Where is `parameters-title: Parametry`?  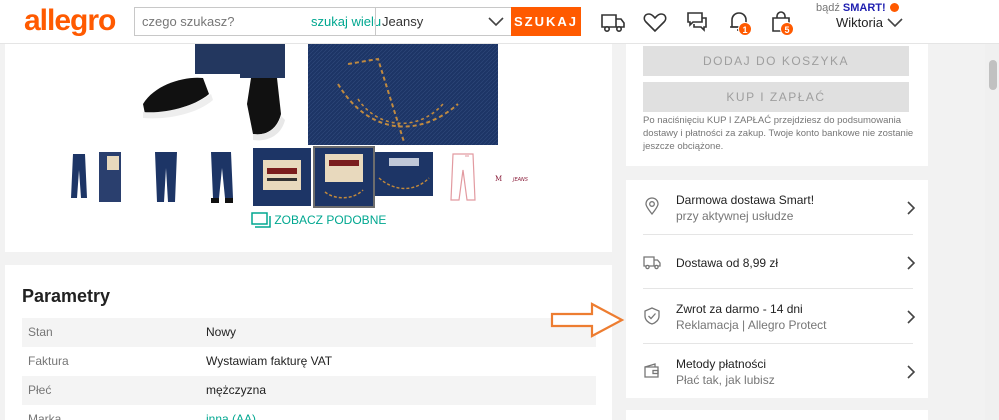
parameters-title: Parametry is located at coordinates (66, 296).